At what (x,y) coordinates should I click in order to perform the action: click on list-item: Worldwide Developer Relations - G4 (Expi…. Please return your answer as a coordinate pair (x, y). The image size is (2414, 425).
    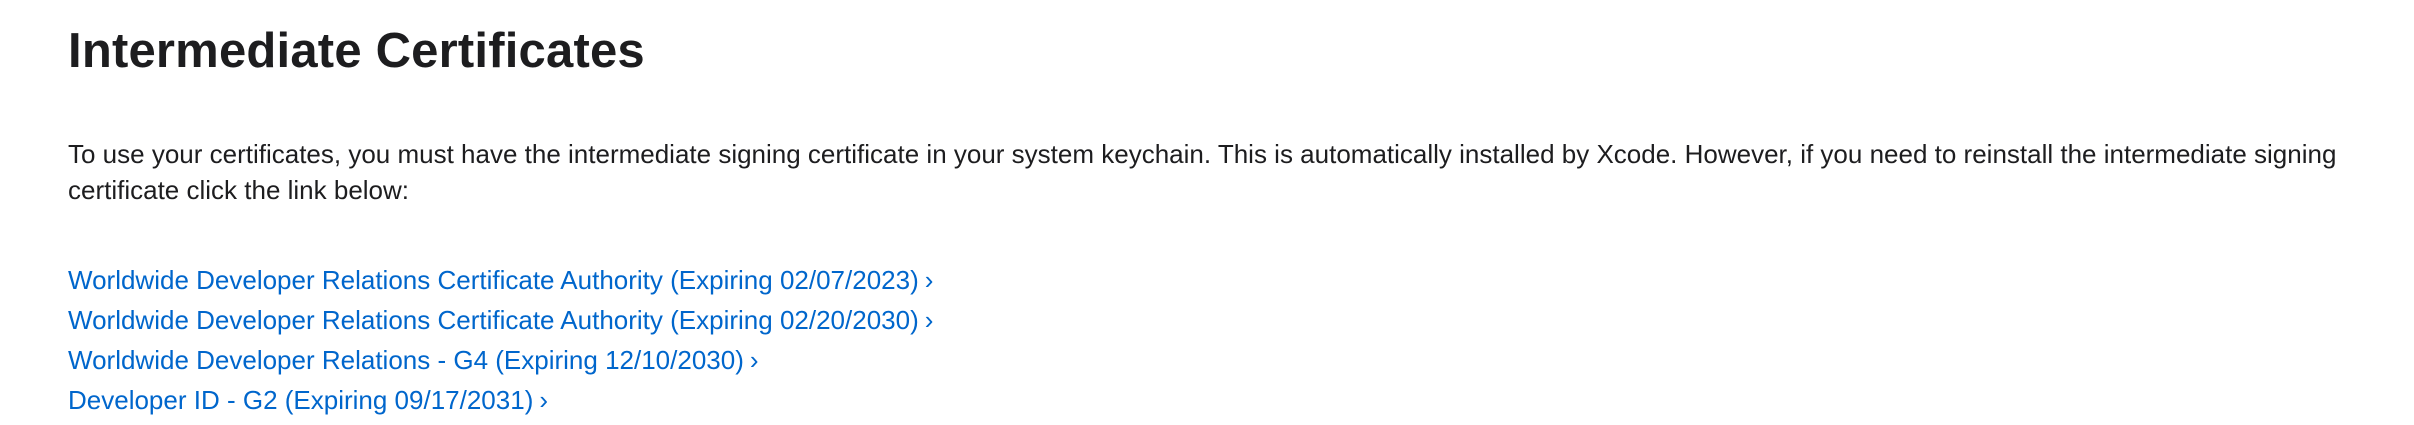
    Looking at the image, I should click on (1241, 360).